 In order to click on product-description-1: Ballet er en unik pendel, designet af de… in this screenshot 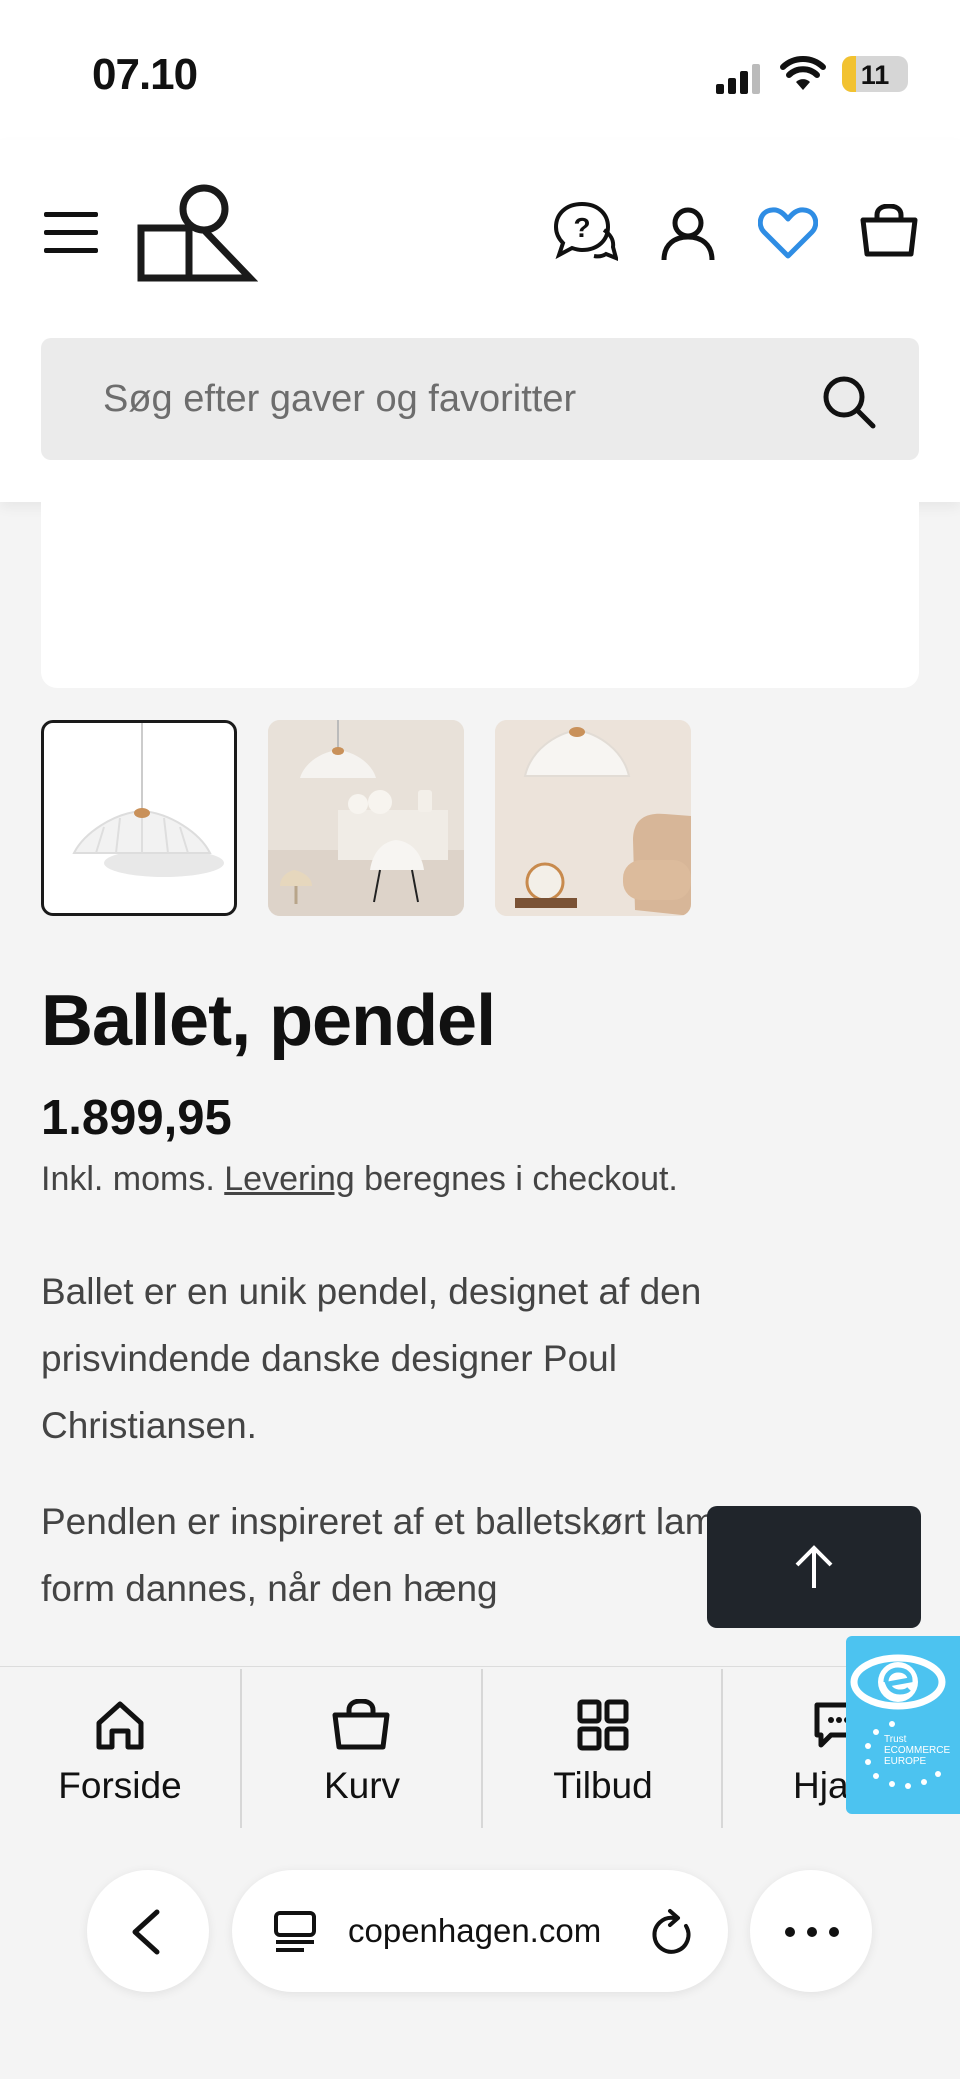, I will do `click(371, 1358)`.